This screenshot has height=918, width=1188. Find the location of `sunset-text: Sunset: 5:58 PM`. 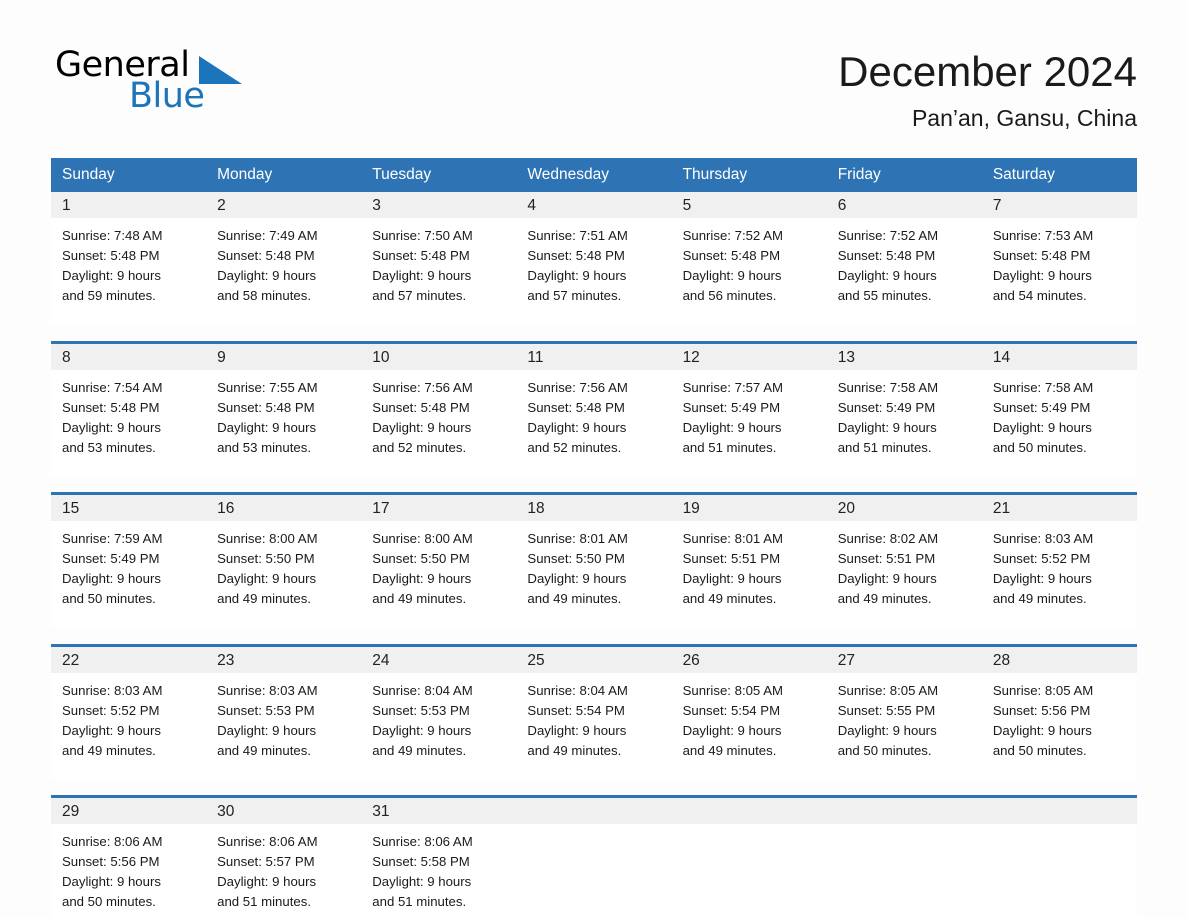

sunset-text: Sunset: 5:58 PM is located at coordinates (421, 861).